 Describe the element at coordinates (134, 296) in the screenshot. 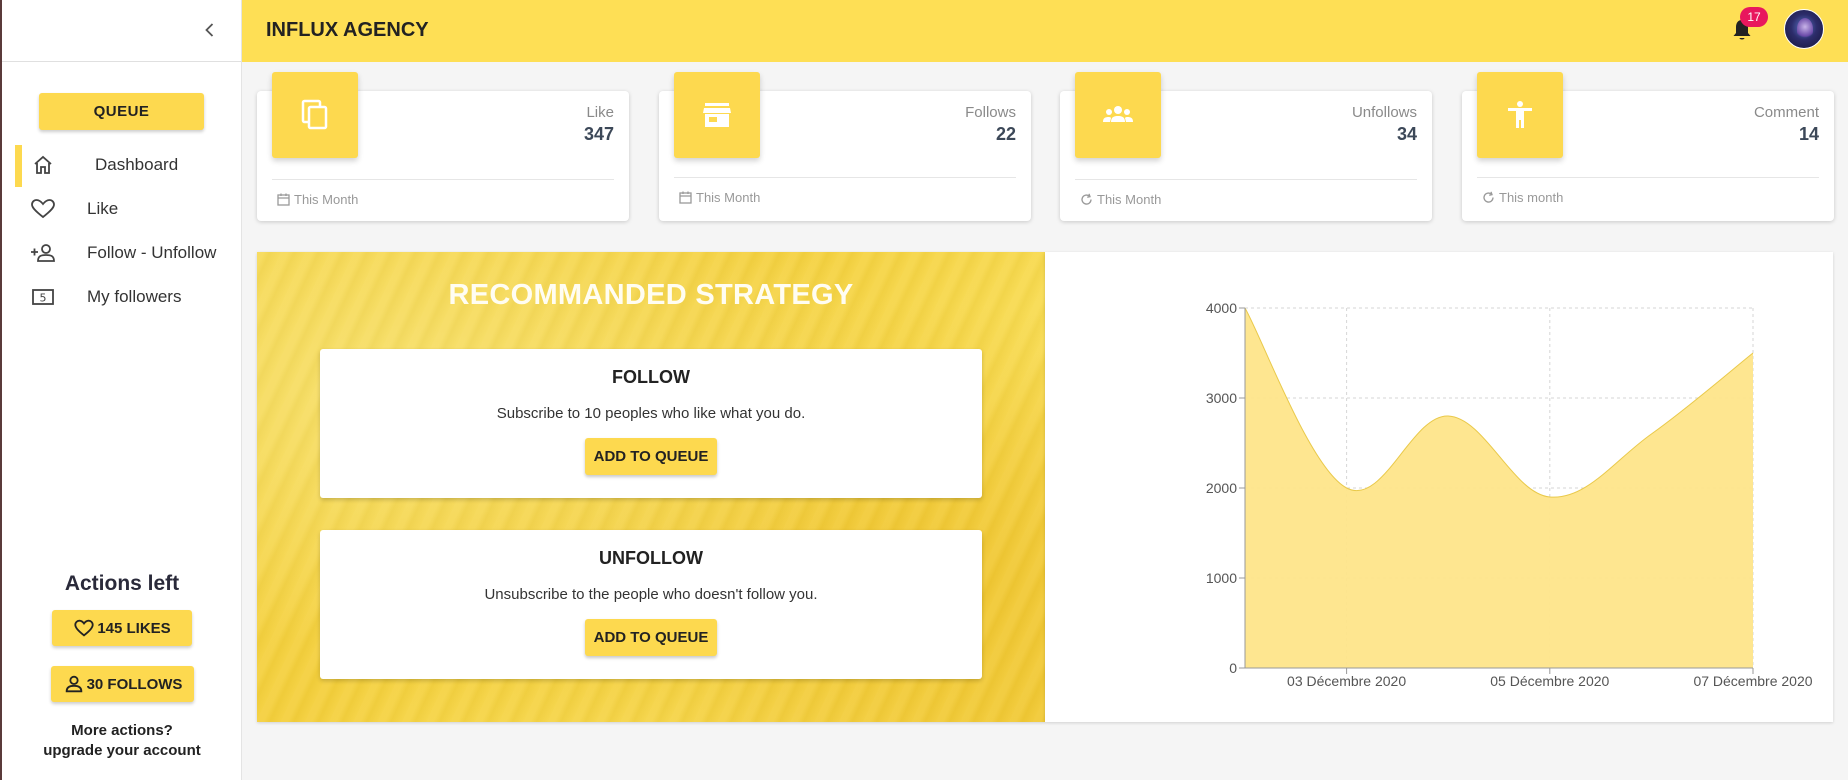

I see `sidebar-item-label: My followers` at that location.